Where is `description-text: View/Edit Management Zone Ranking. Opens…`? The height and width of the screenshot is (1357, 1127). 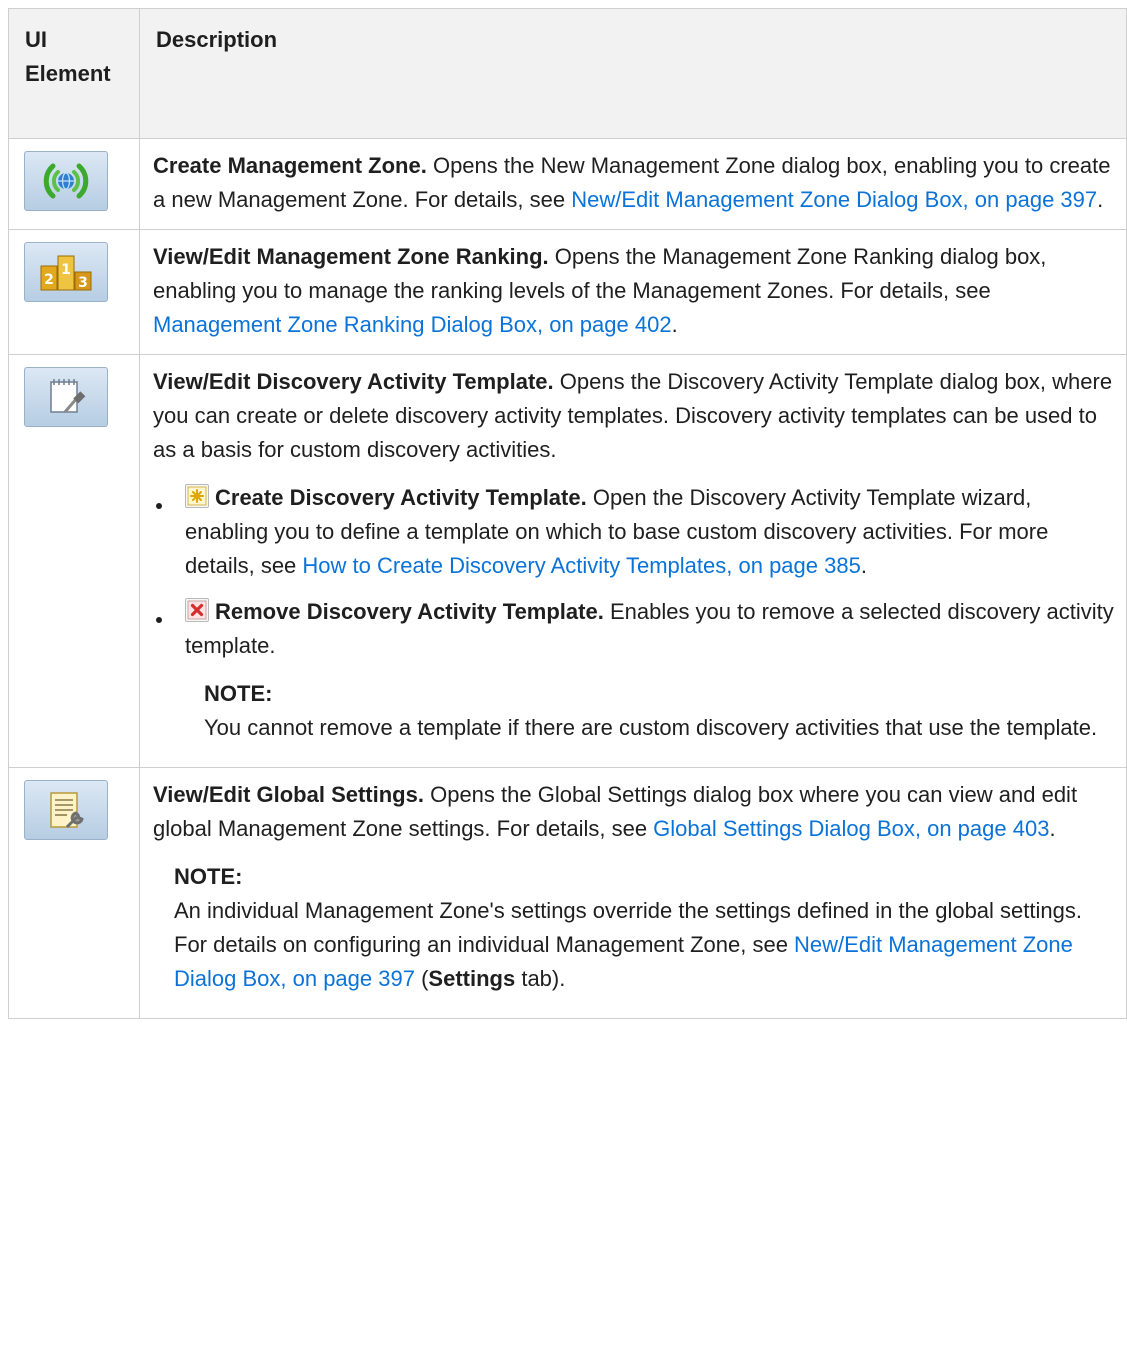
description-text: View/Edit Management Zone Ranking. Opens… is located at coordinates (636, 291).